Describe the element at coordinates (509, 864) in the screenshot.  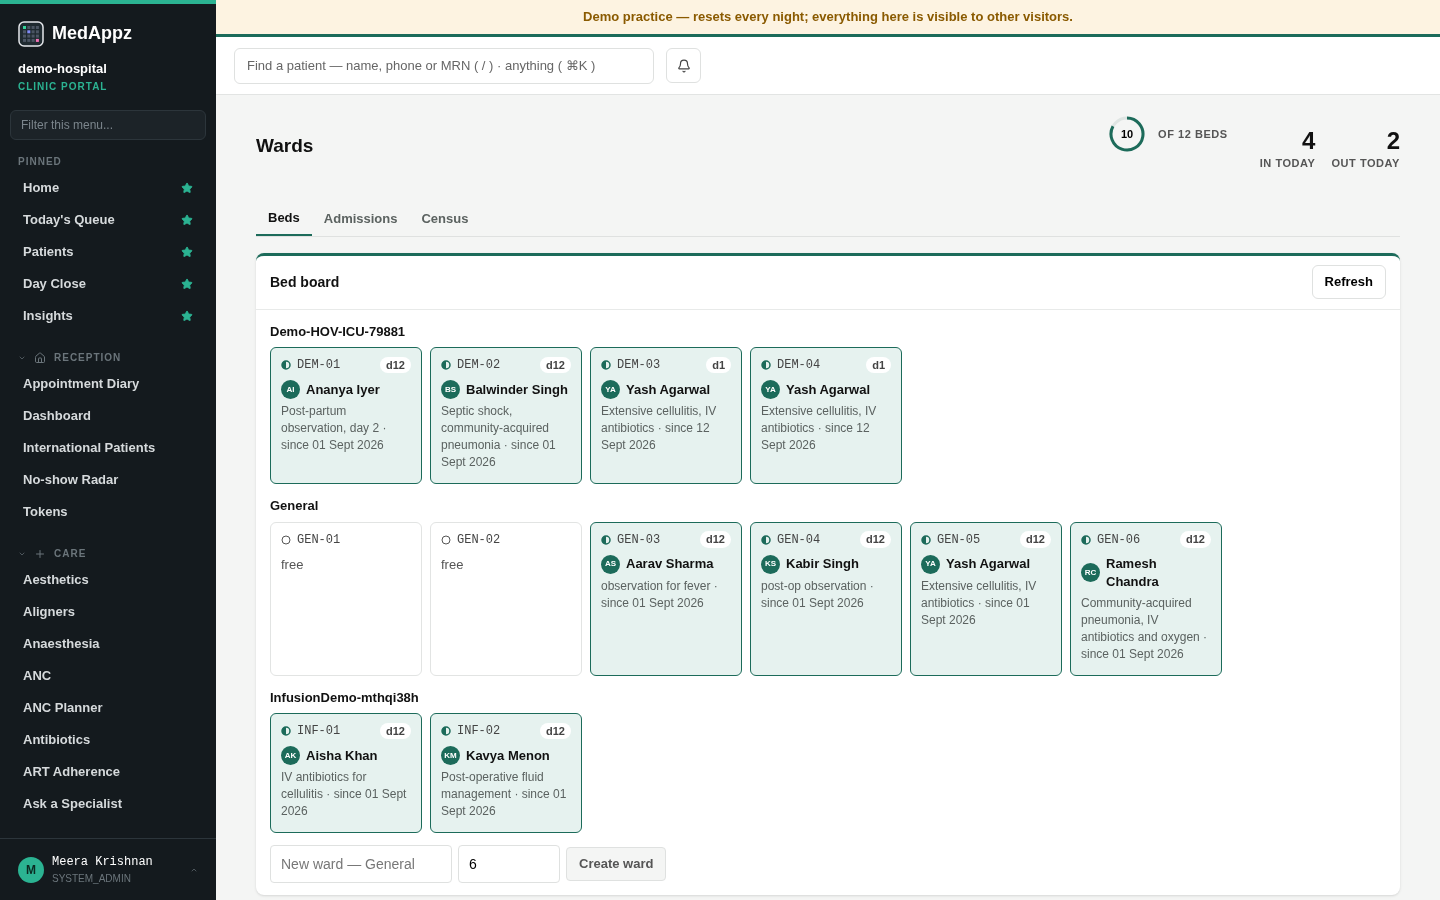
I see `bed-count-field: 6` at that location.